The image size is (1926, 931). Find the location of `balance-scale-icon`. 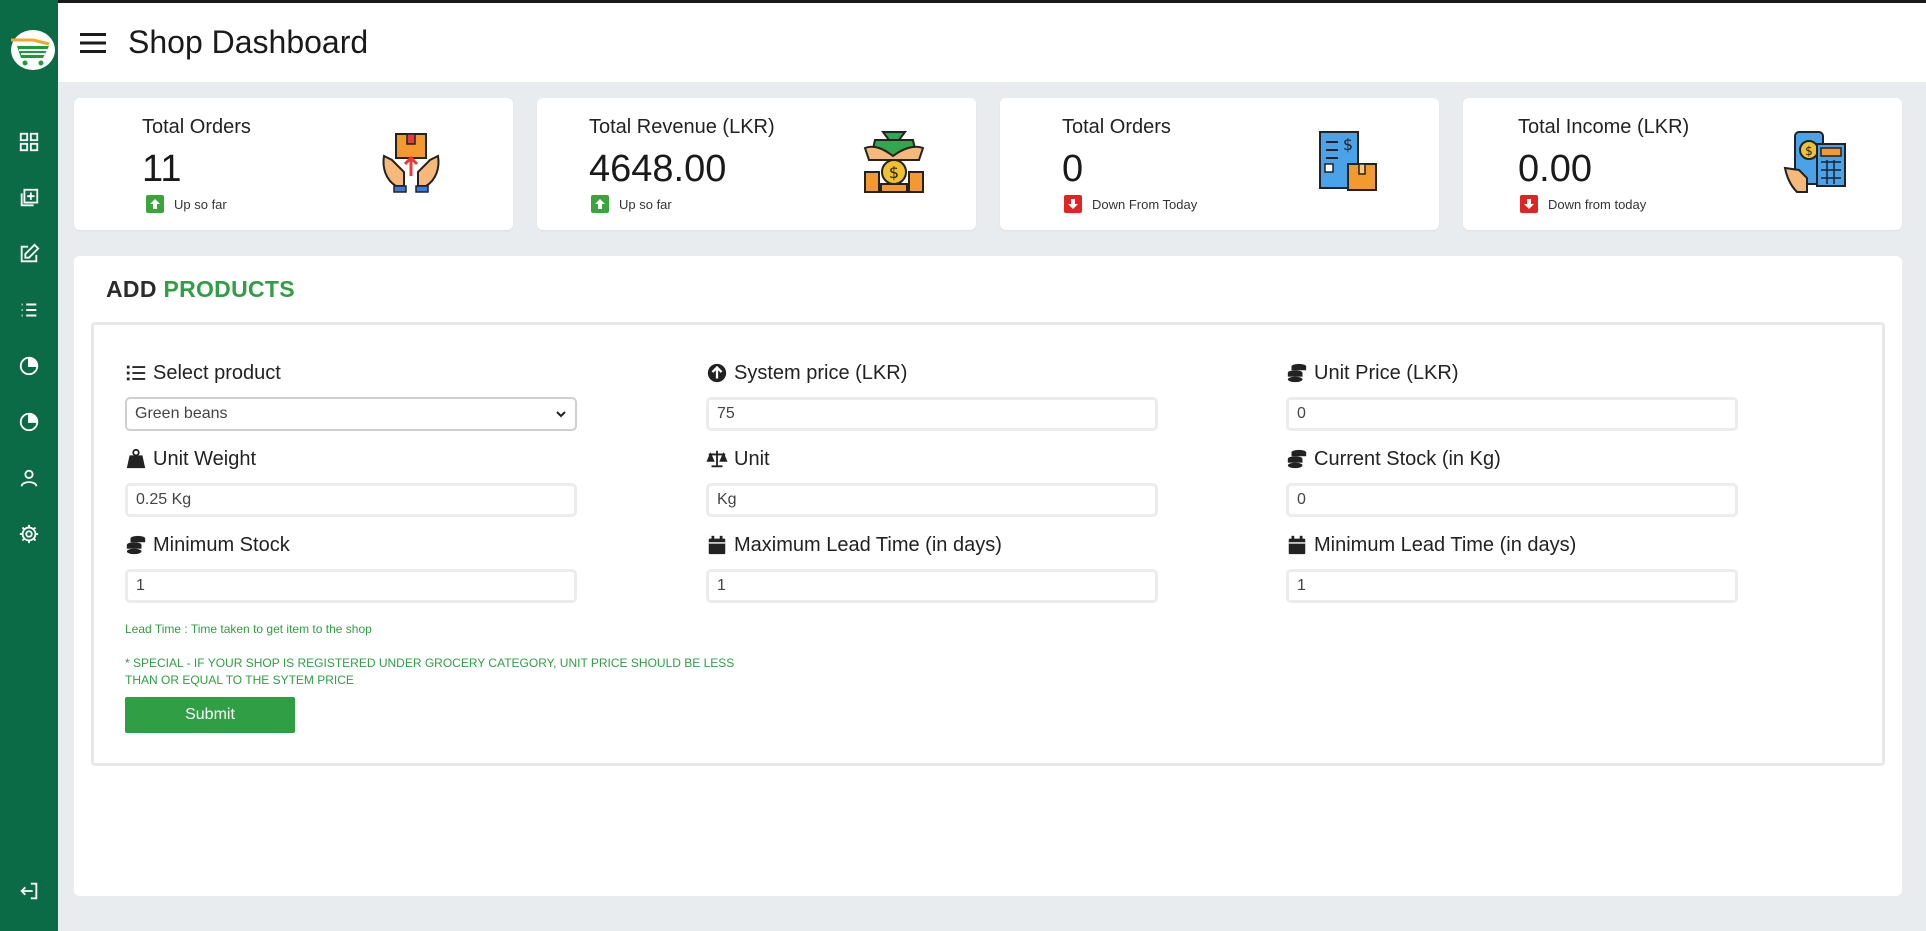

balance-scale-icon is located at coordinates (717, 459).